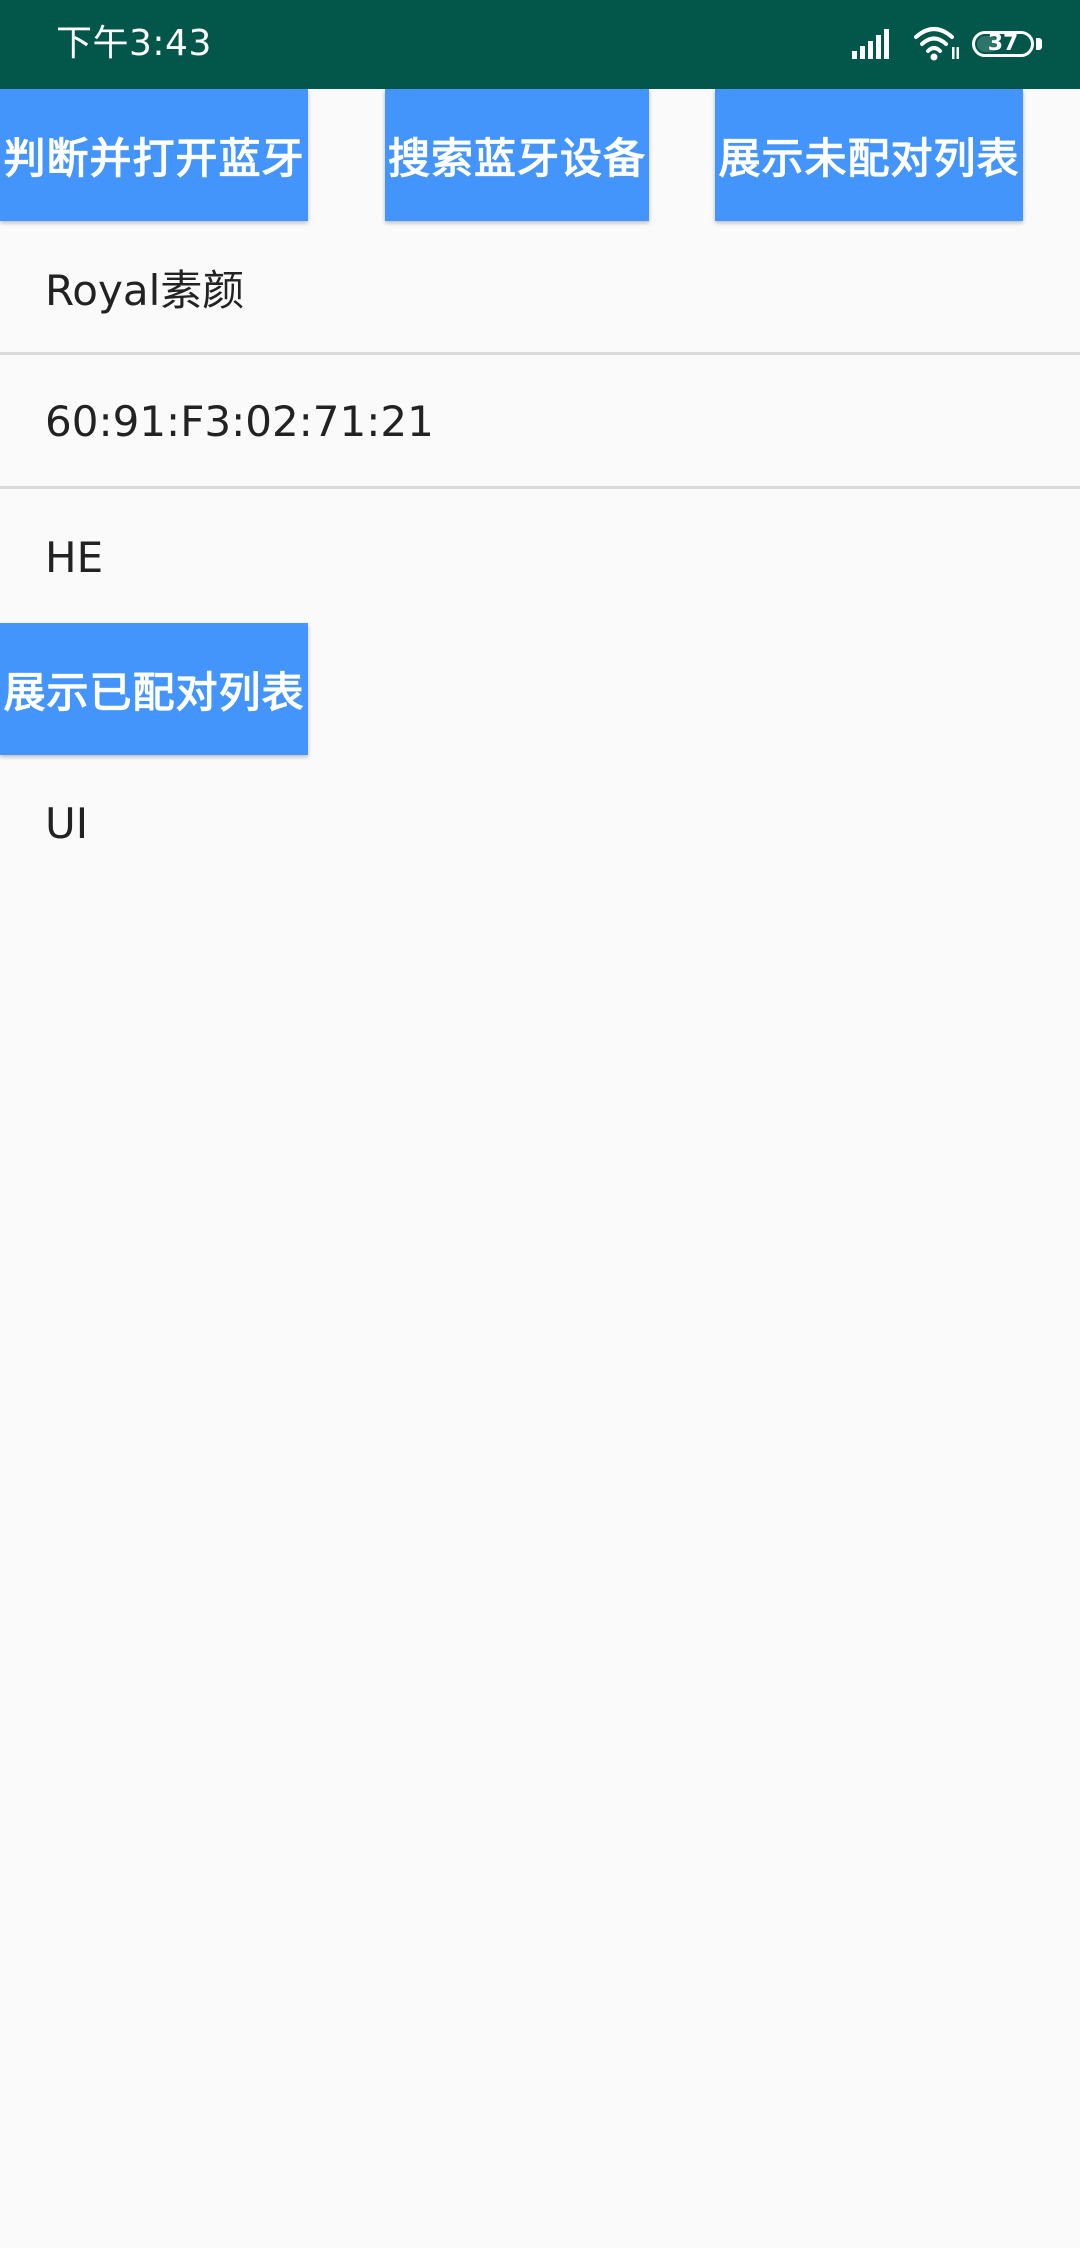  I want to click on status-time: 下午3:43, so click(134, 43).